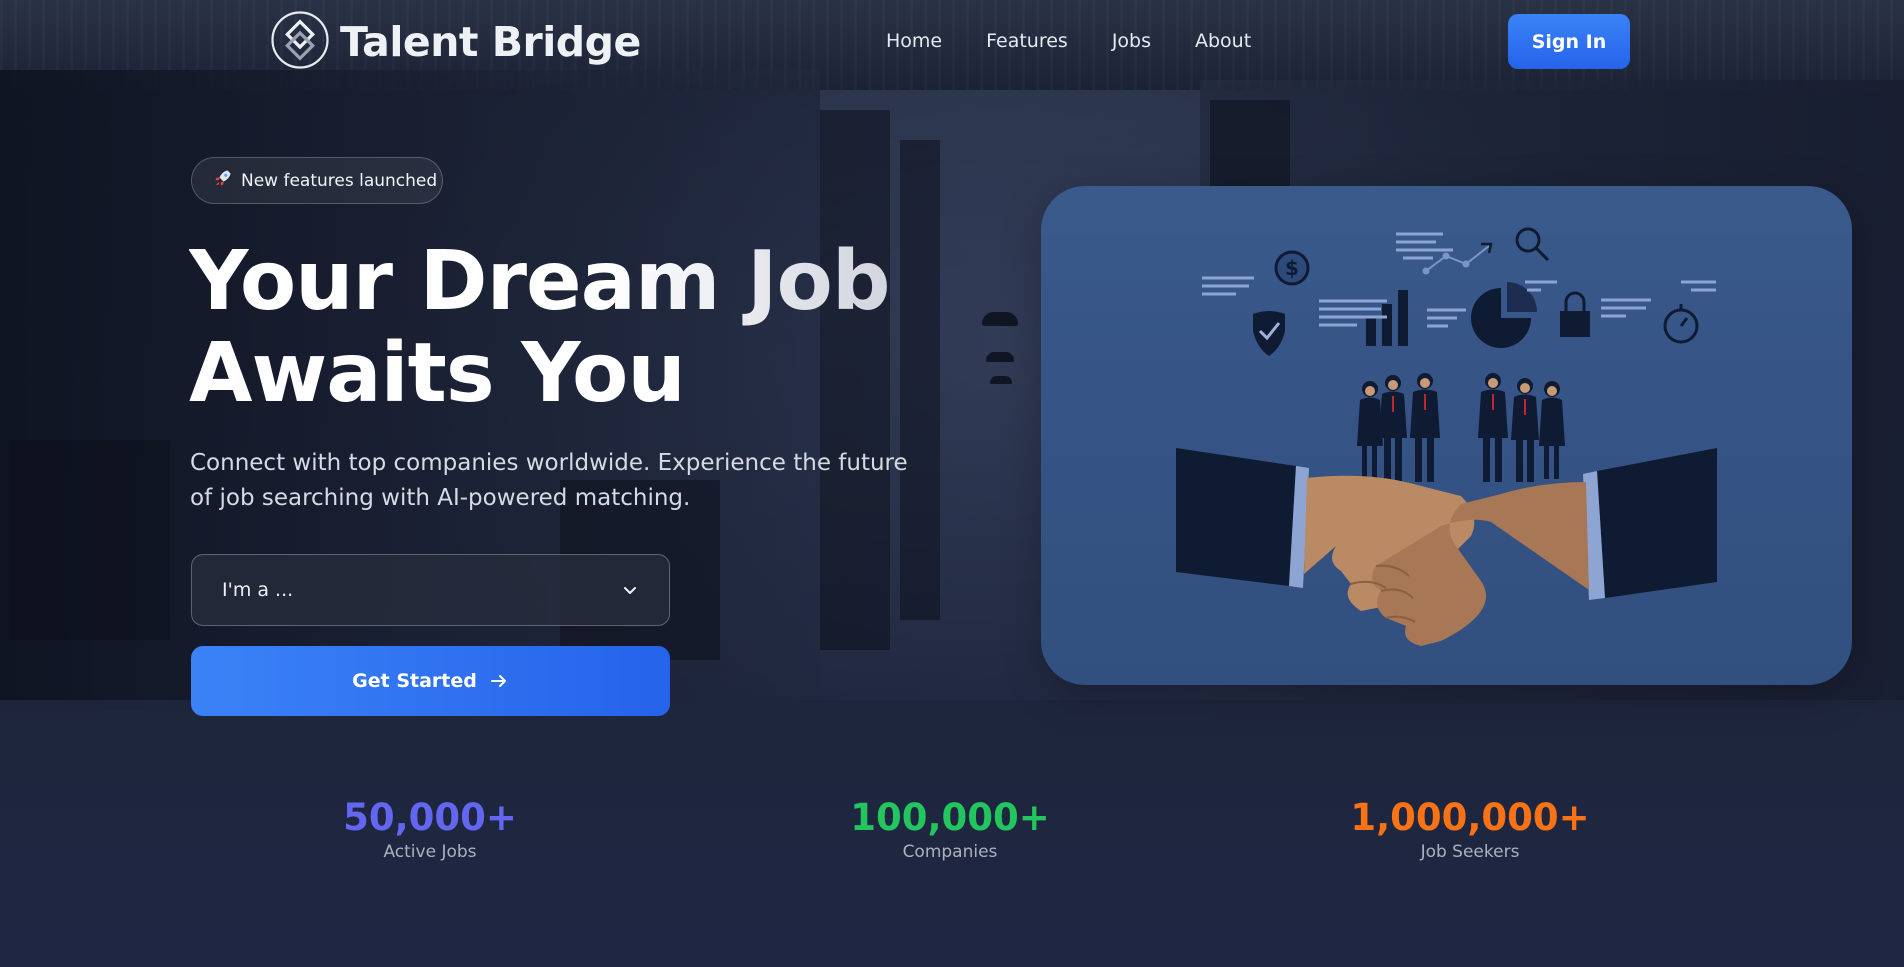 Image resolution: width=1904 pixels, height=967 pixels. Describe the element at coordinates (499, 681) in the screenshot. I see `arrow-right-icon` at that location.